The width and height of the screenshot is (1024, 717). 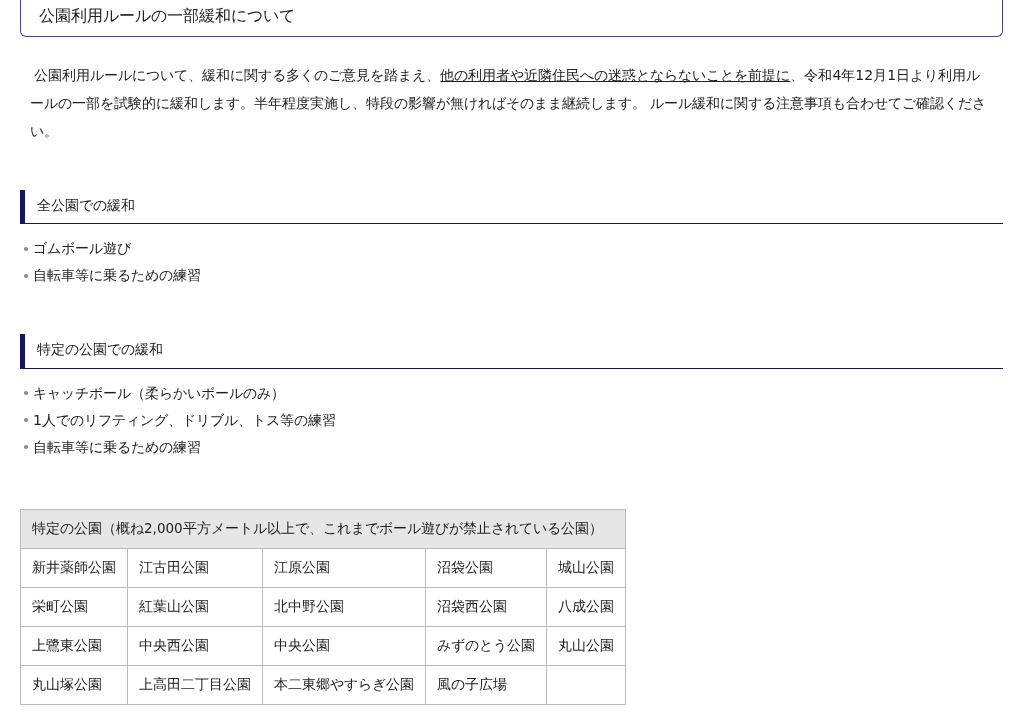 I want to click on table-cell: 沼袋西公園, so click(x=486, y=606).